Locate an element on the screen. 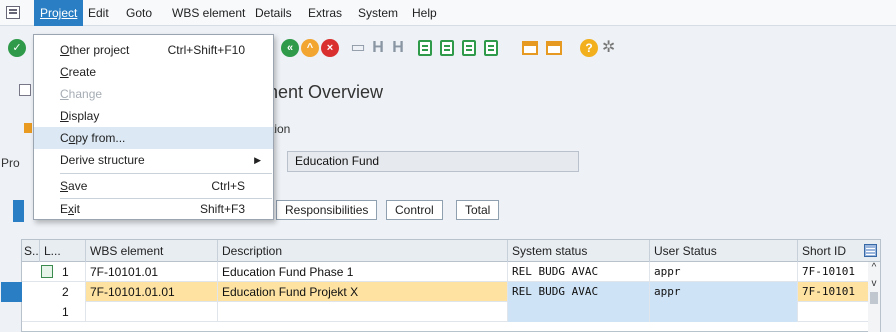 The width and height of the screenshot is (896, 332). row-selector is located at coordinates (11, 292).